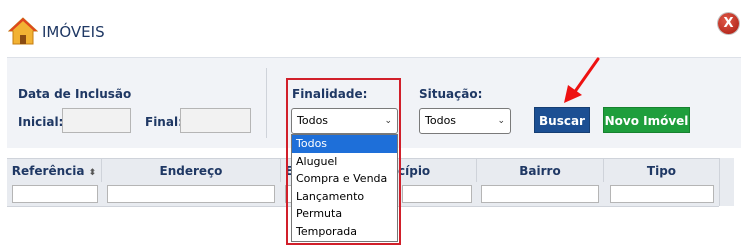  Describe the element at coordinates (23, 31) in the screenshot. I see `home-icon` at that location.